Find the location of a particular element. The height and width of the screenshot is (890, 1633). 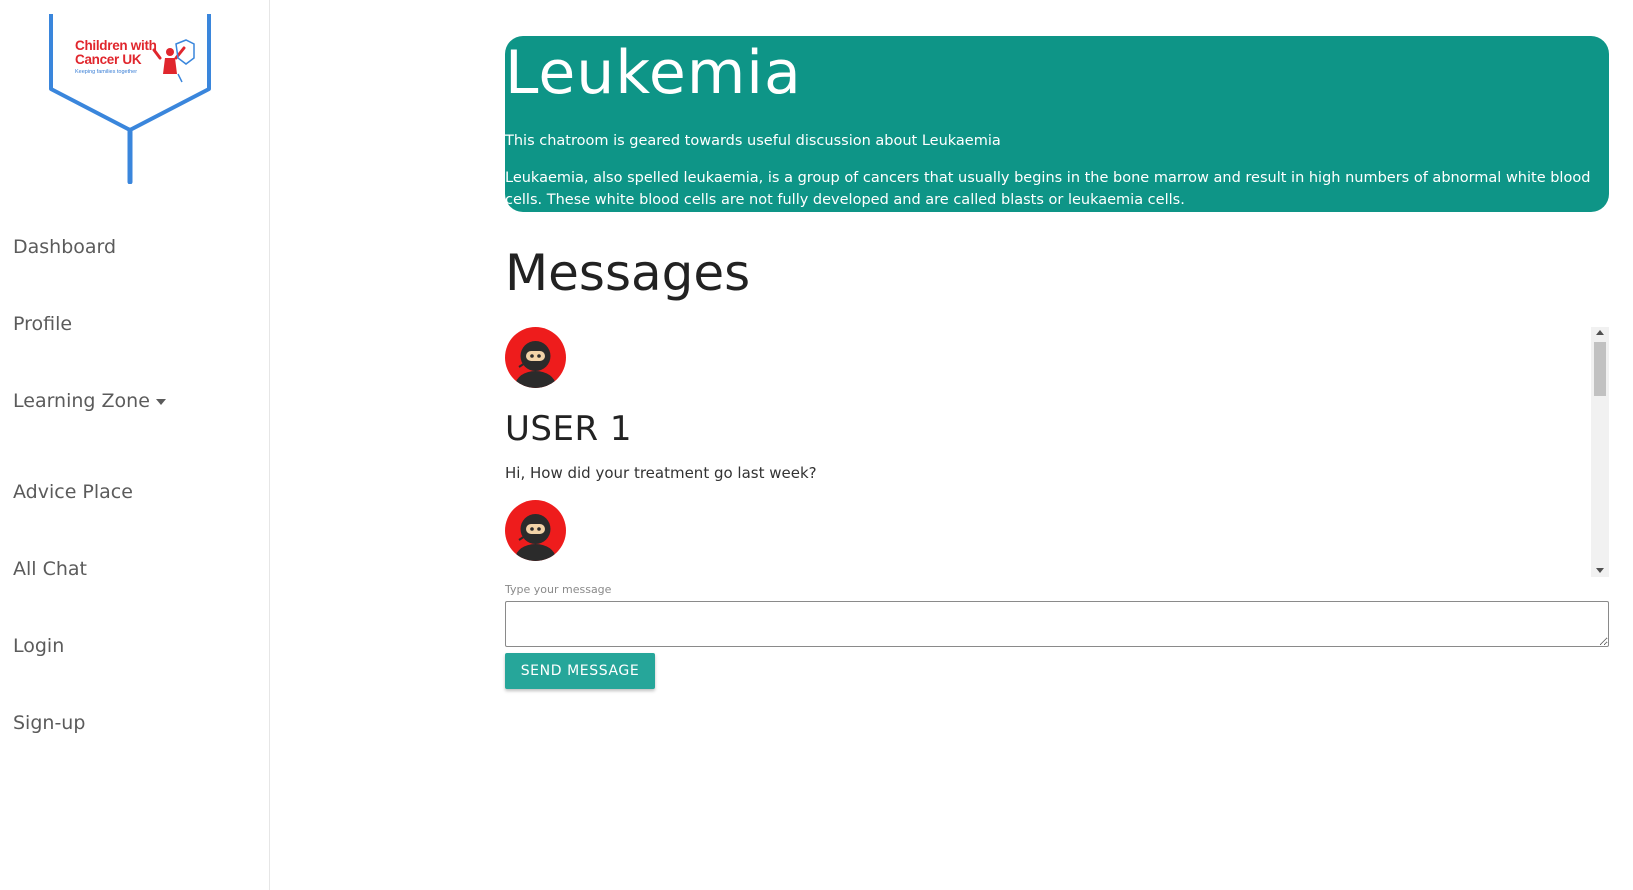

scroll-down-arrow-icon is located at coordinates (1600, 570).